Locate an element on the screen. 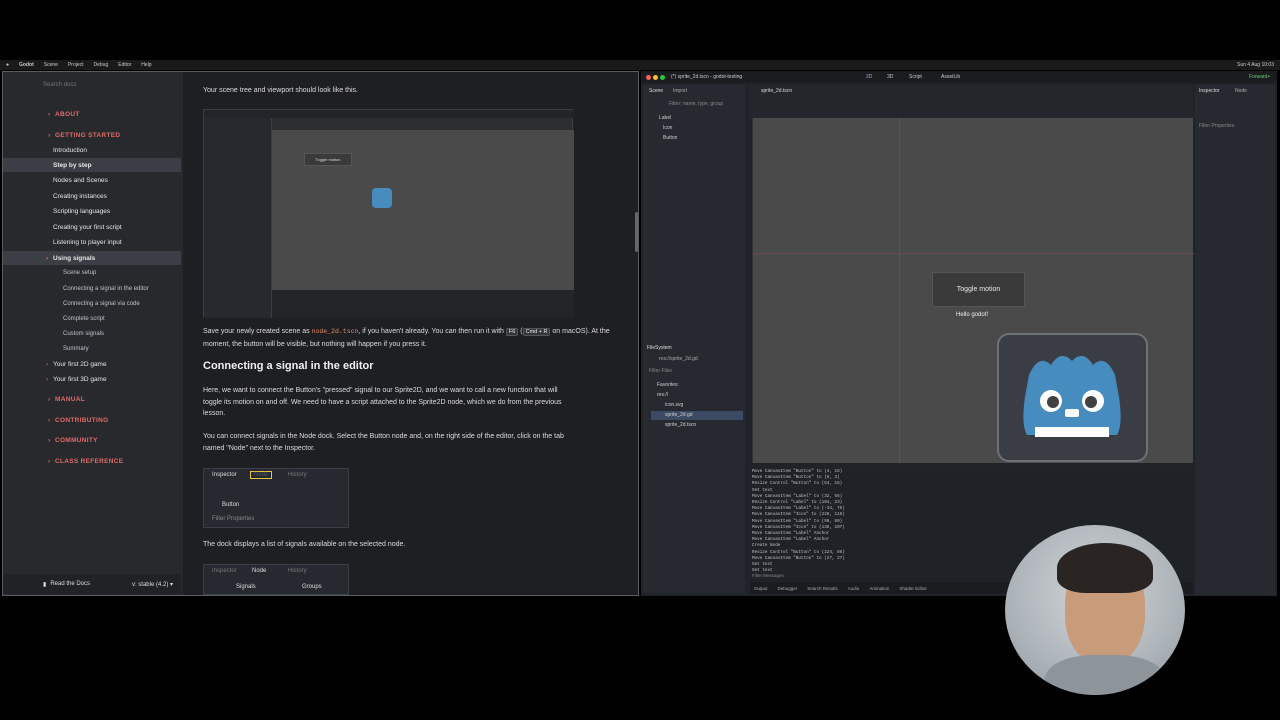 The width and height of the screenshot is (1280, 720). output-line: Move CanvasItem "Label" to (50, 60) is located at coordinates (797, 521).